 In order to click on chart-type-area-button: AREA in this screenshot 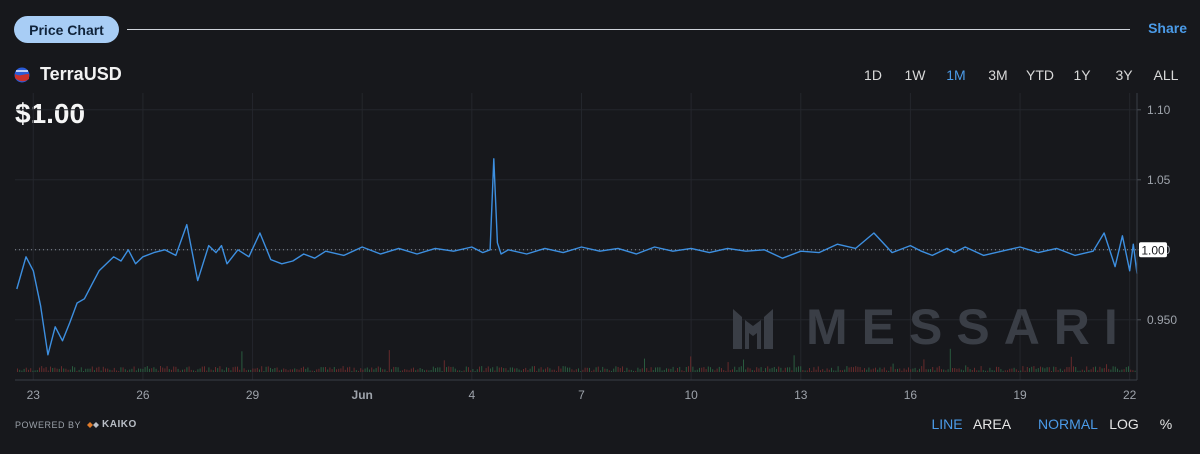, I will do `click(992, 424)`.